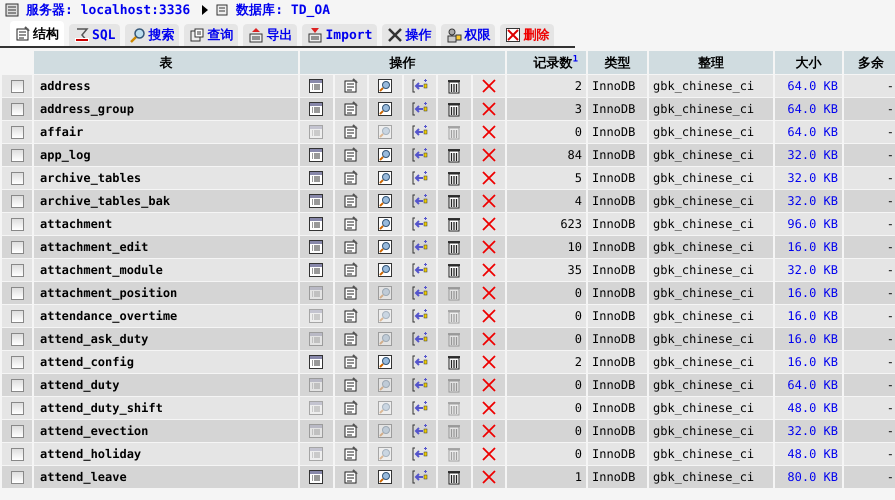  I want to click on export-icon, so click(256, 35).